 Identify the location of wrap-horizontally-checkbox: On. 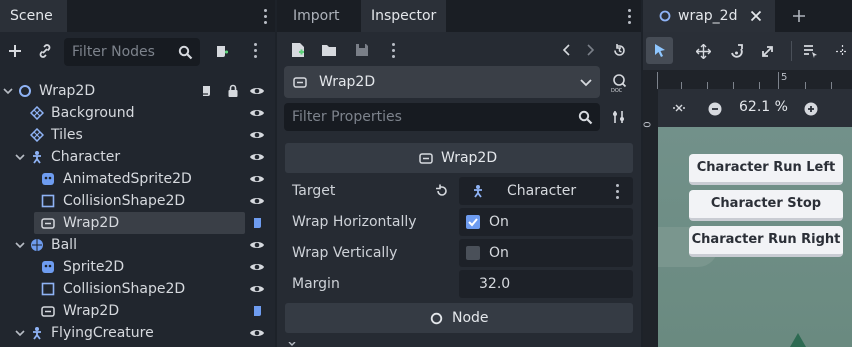
(546, 222).